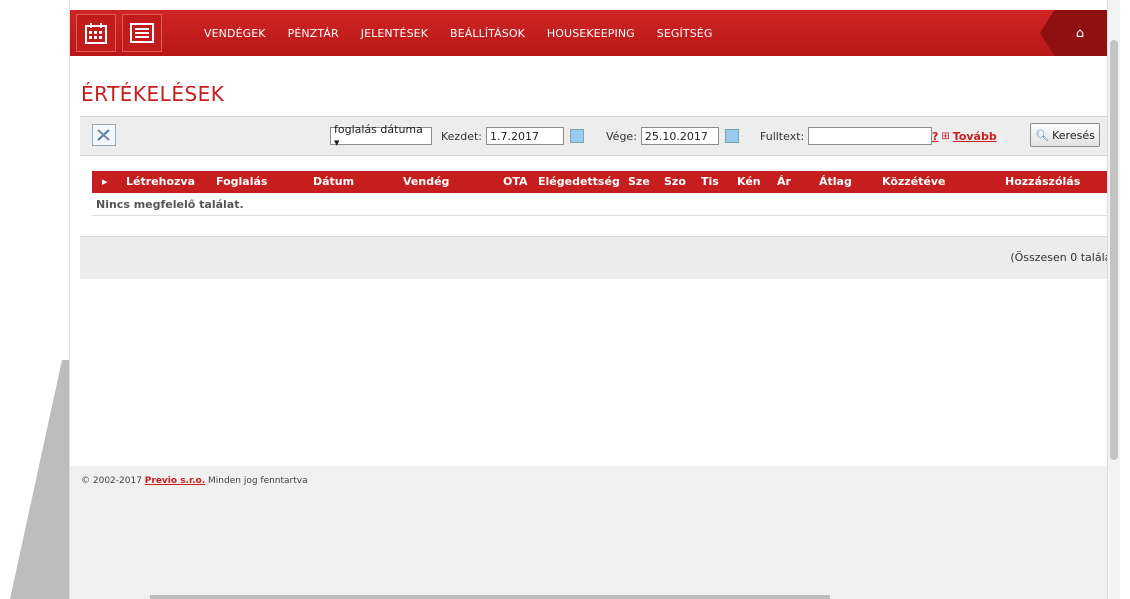 Image resolution: width=1130 pixels, height=599 pixels. Describe the element at coordinates (515, 181) in the screenshot. I see `col-header: OTA` at that location.